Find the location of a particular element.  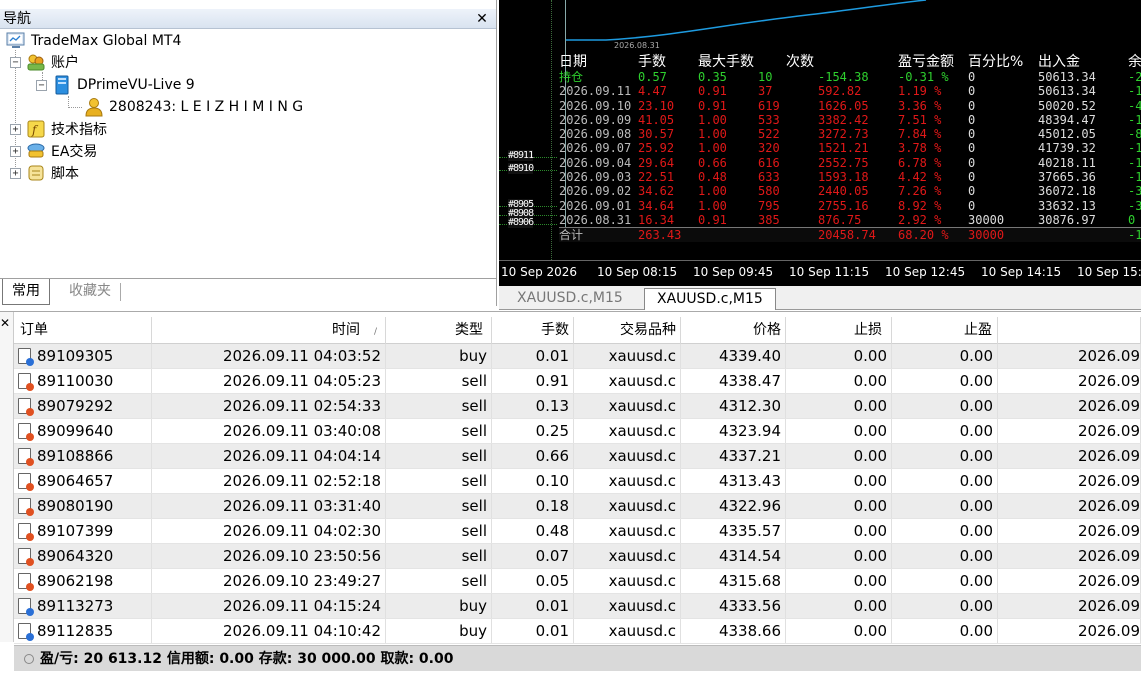

chart-tab-inactive: XAUUSD.c,M15 is located at coordinates (570, 299).